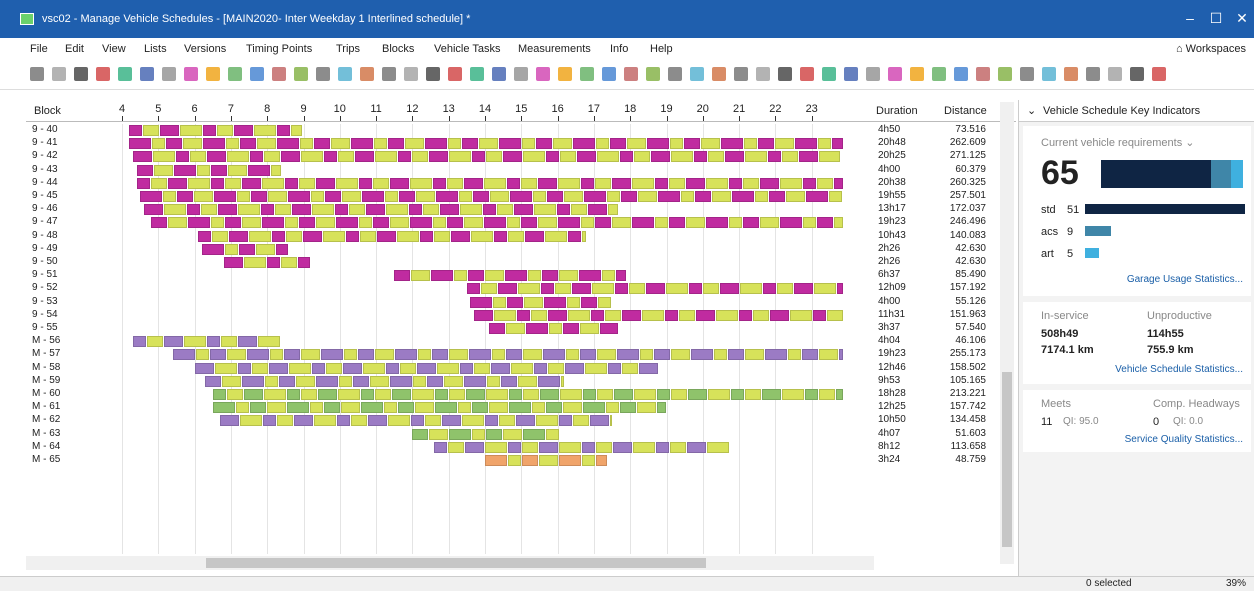  I want to click on menu-edit: Edit, so click(74, 49).